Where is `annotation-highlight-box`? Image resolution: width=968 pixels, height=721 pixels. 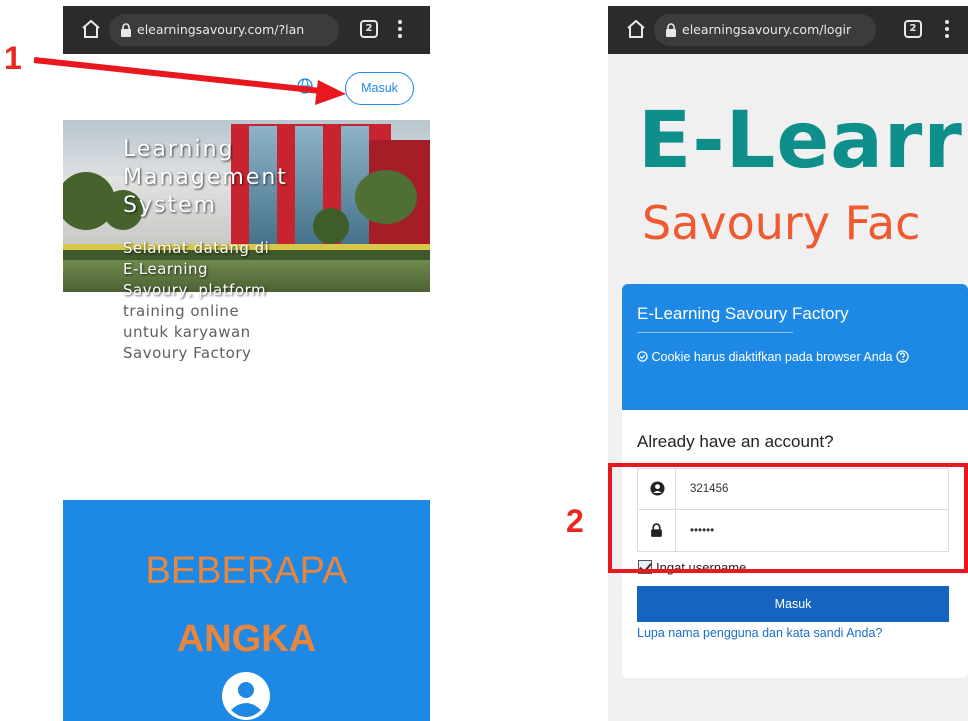
annotation-highlight-box is located at coordinates (788, 518).